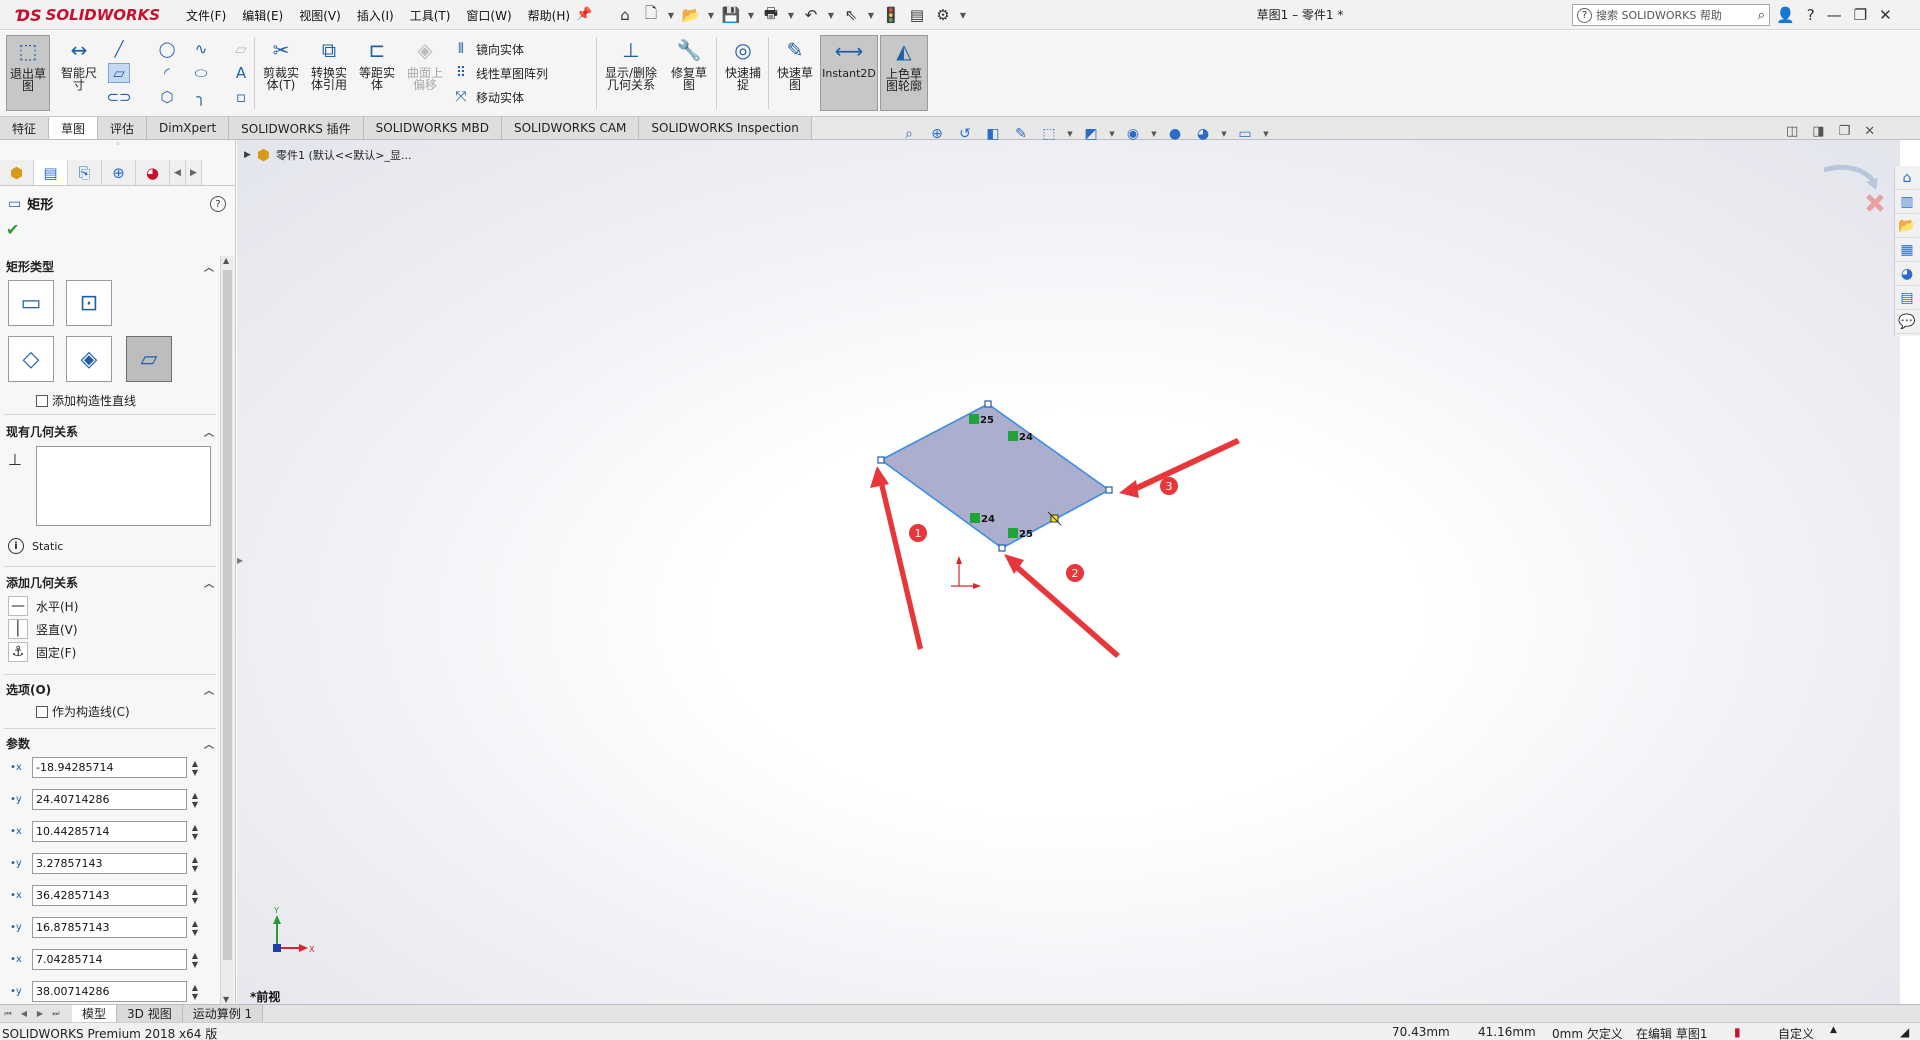  I want to click on tabs-scroll-left-icon: ◀, so click(178, 172).